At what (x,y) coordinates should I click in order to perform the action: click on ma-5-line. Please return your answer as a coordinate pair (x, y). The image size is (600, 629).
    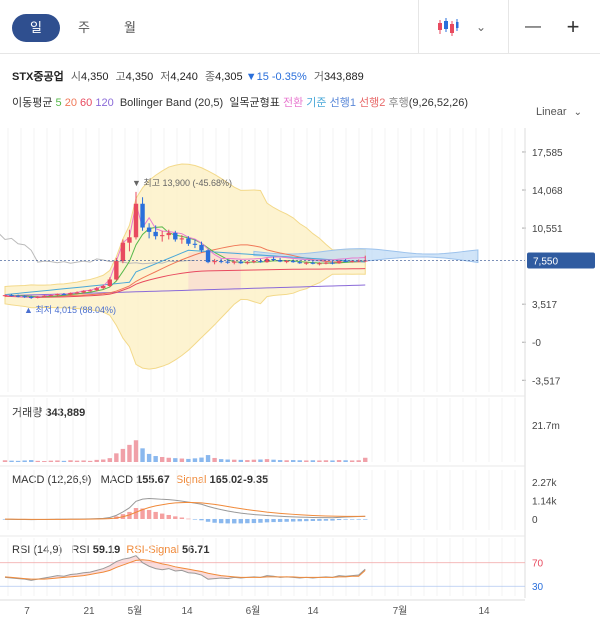
    Looking at the image, I should click on (185, 262).